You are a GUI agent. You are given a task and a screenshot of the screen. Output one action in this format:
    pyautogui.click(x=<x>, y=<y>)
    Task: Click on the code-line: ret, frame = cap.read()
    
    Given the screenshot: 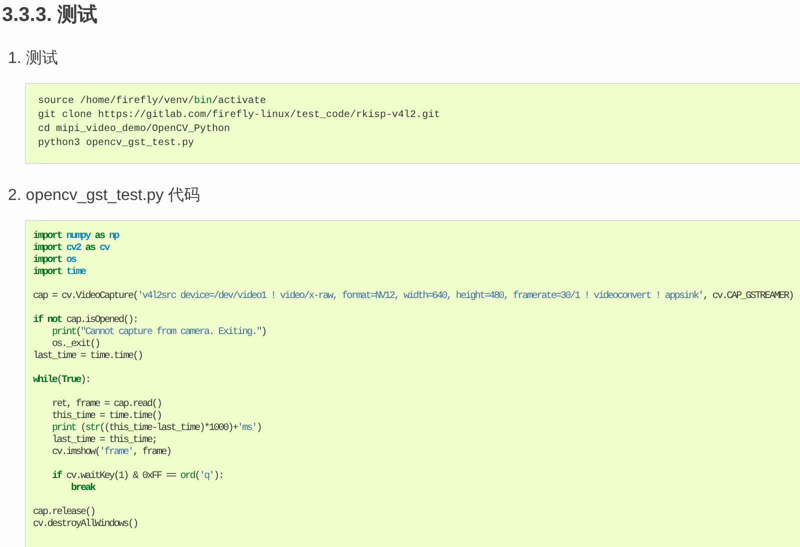 What is the action you would take?
    pyautogui.click(x=106, y=404)
    